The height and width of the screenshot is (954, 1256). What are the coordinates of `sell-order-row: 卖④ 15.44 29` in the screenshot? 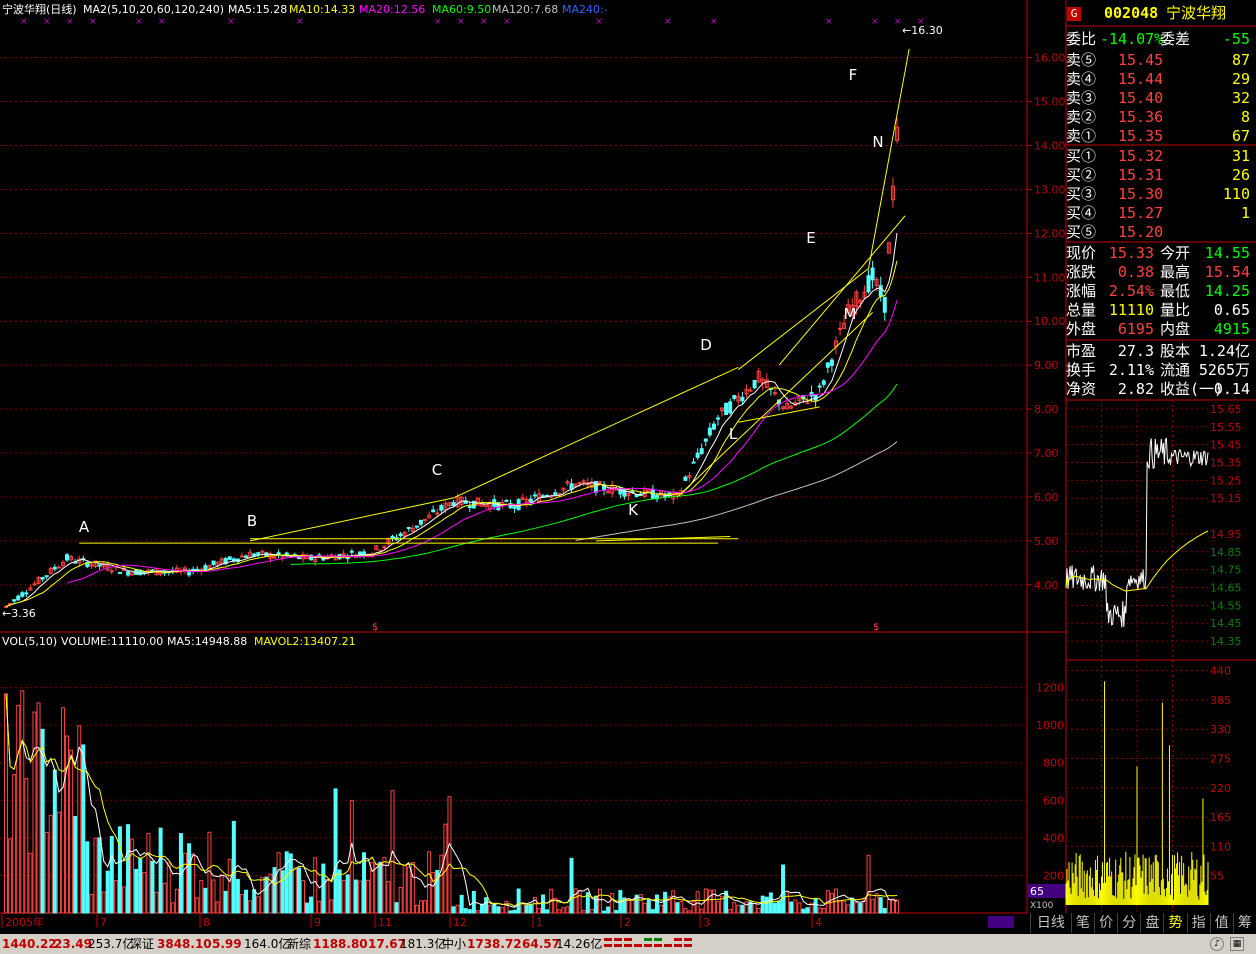 It's located at (1159, 79).